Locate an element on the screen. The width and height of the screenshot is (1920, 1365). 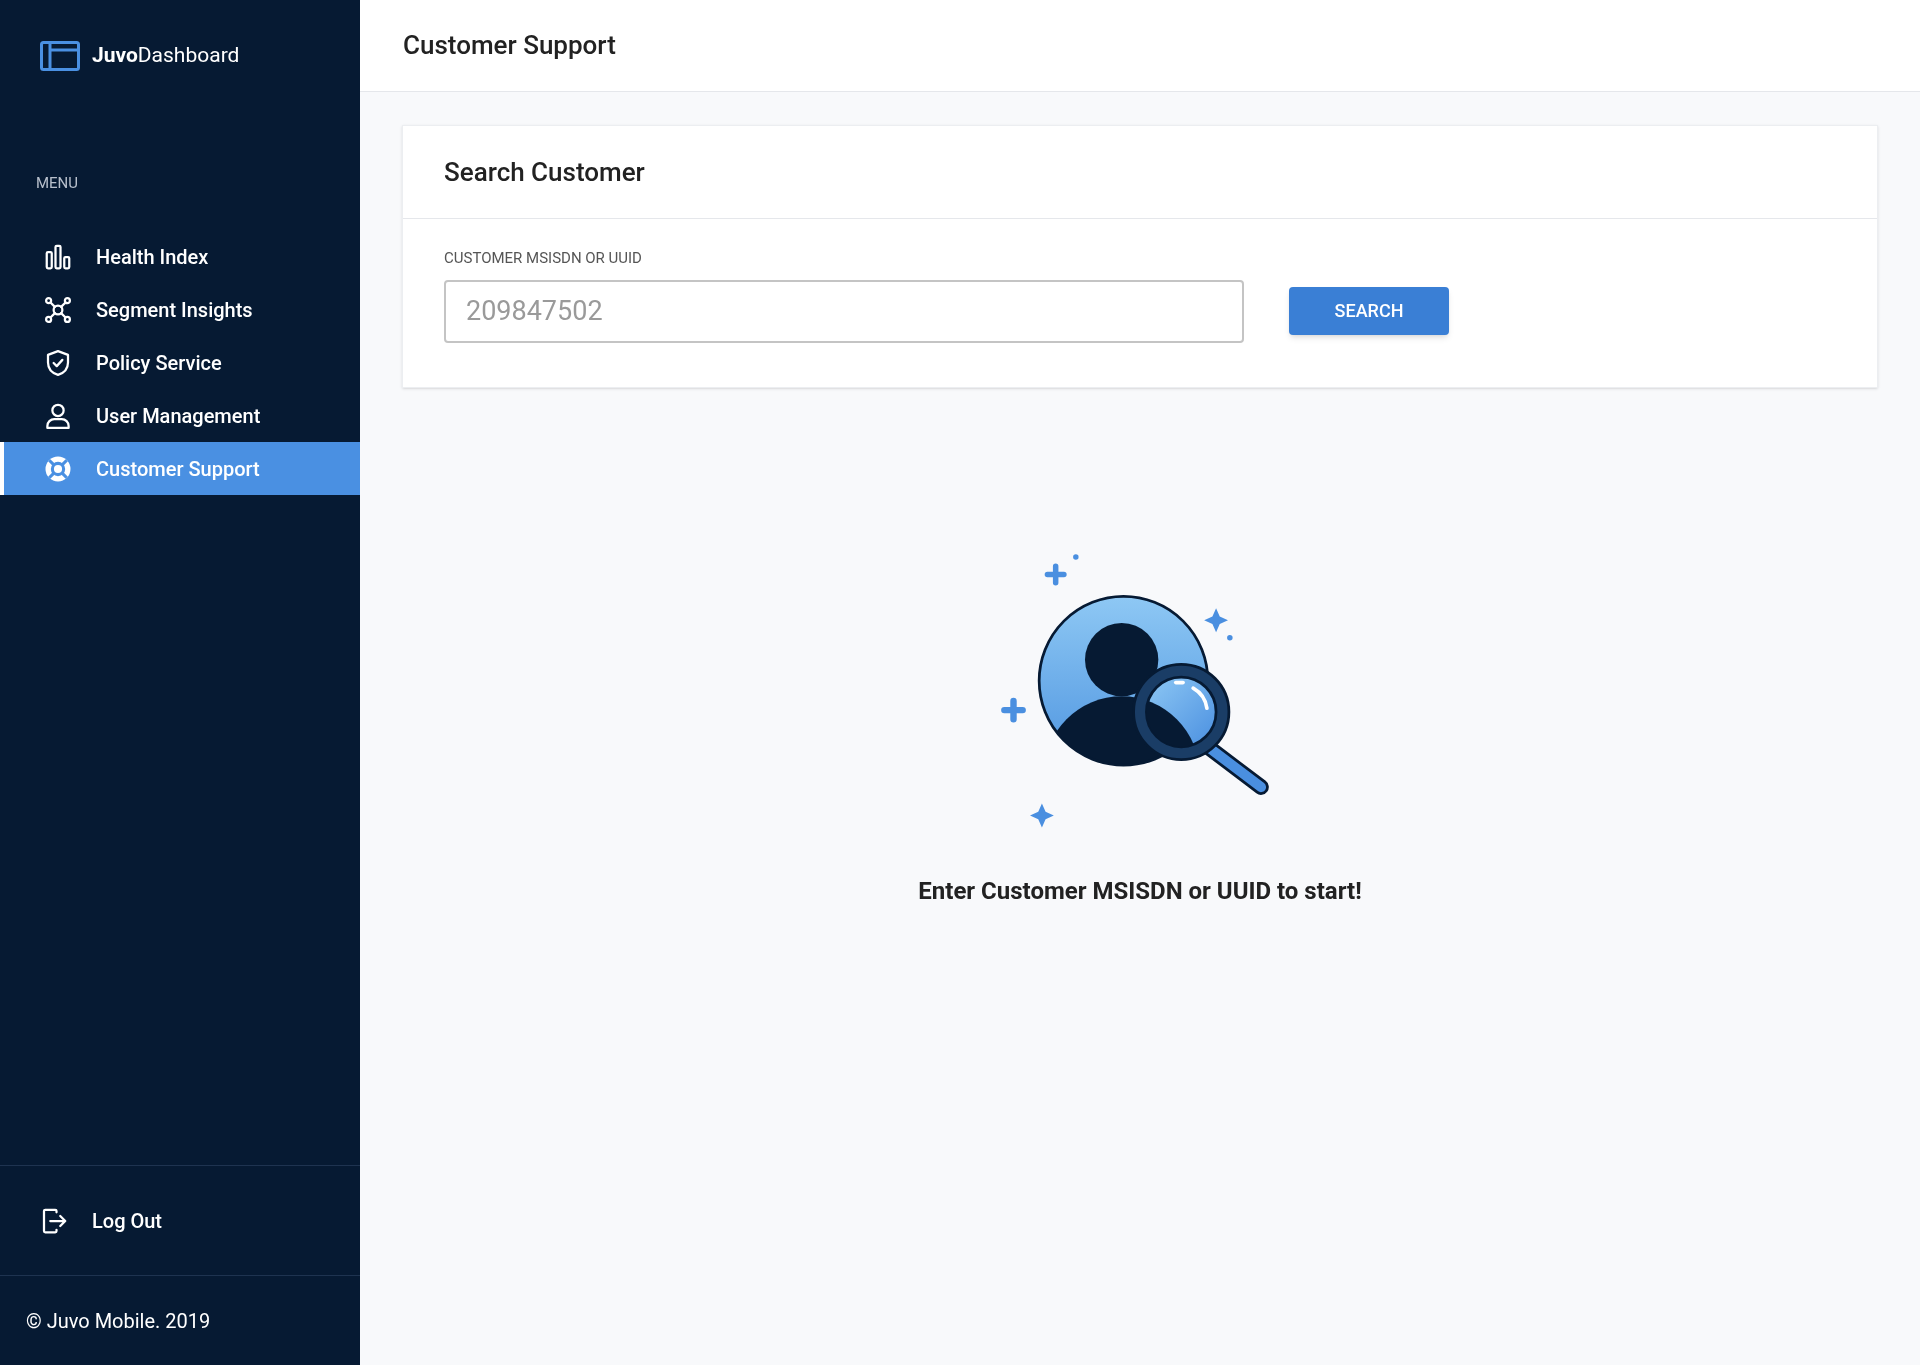
logout-link: Log Out is located at coordinates (81, 1220).